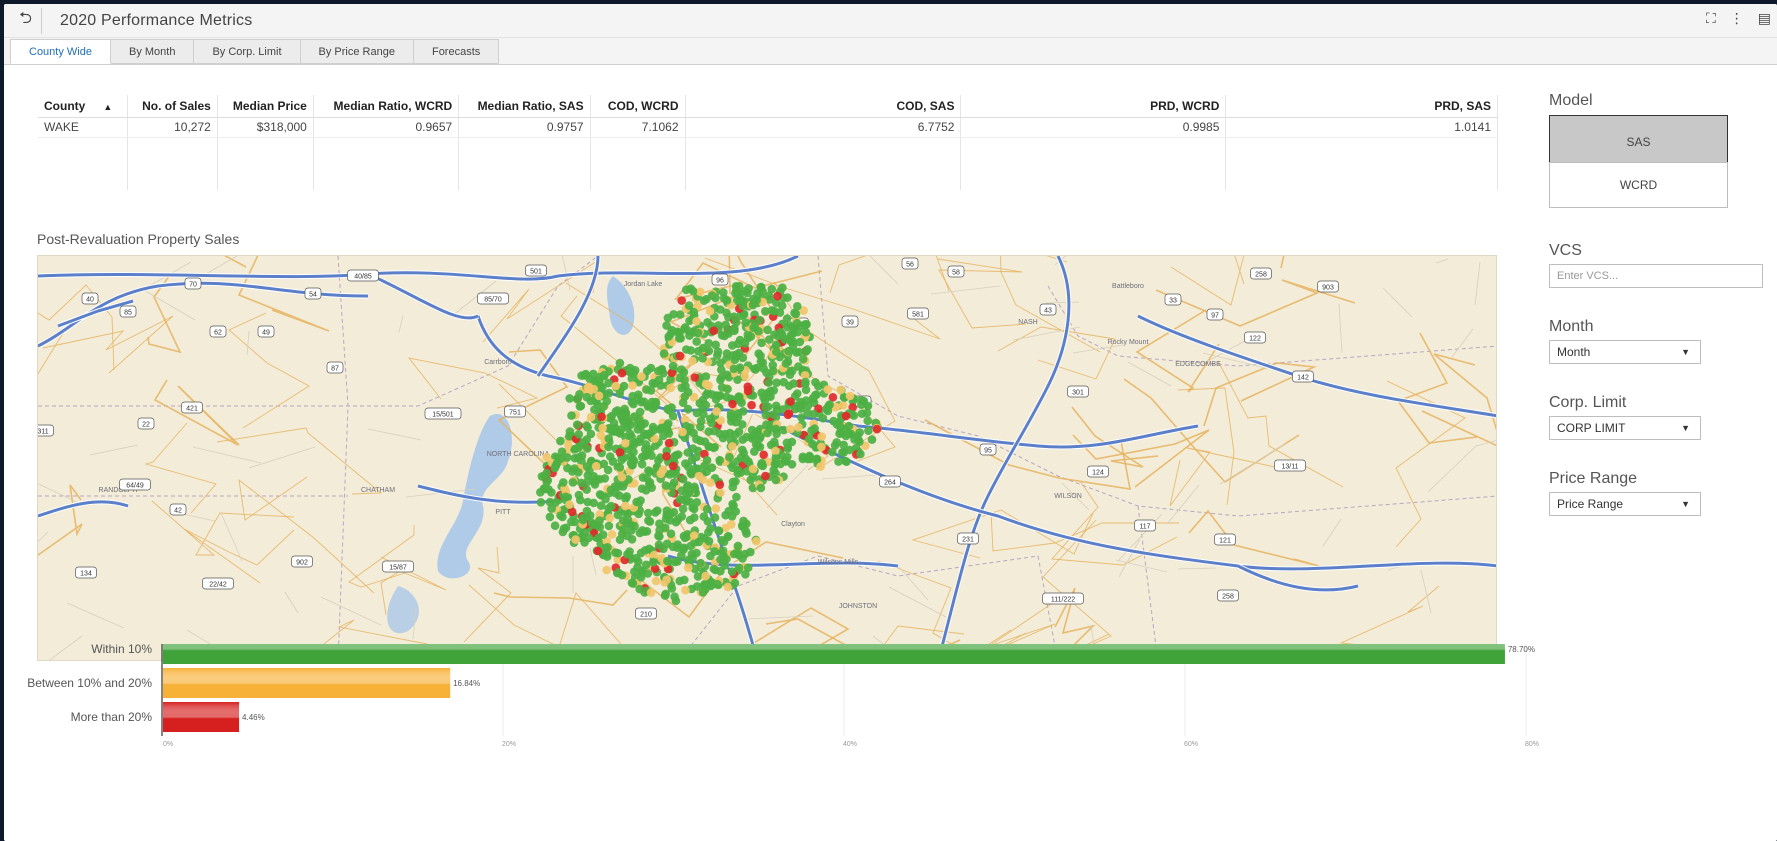  Describe the element at coordinates (172, 106) in the screenshot. I see `column-header: No. of Sales` at that location.